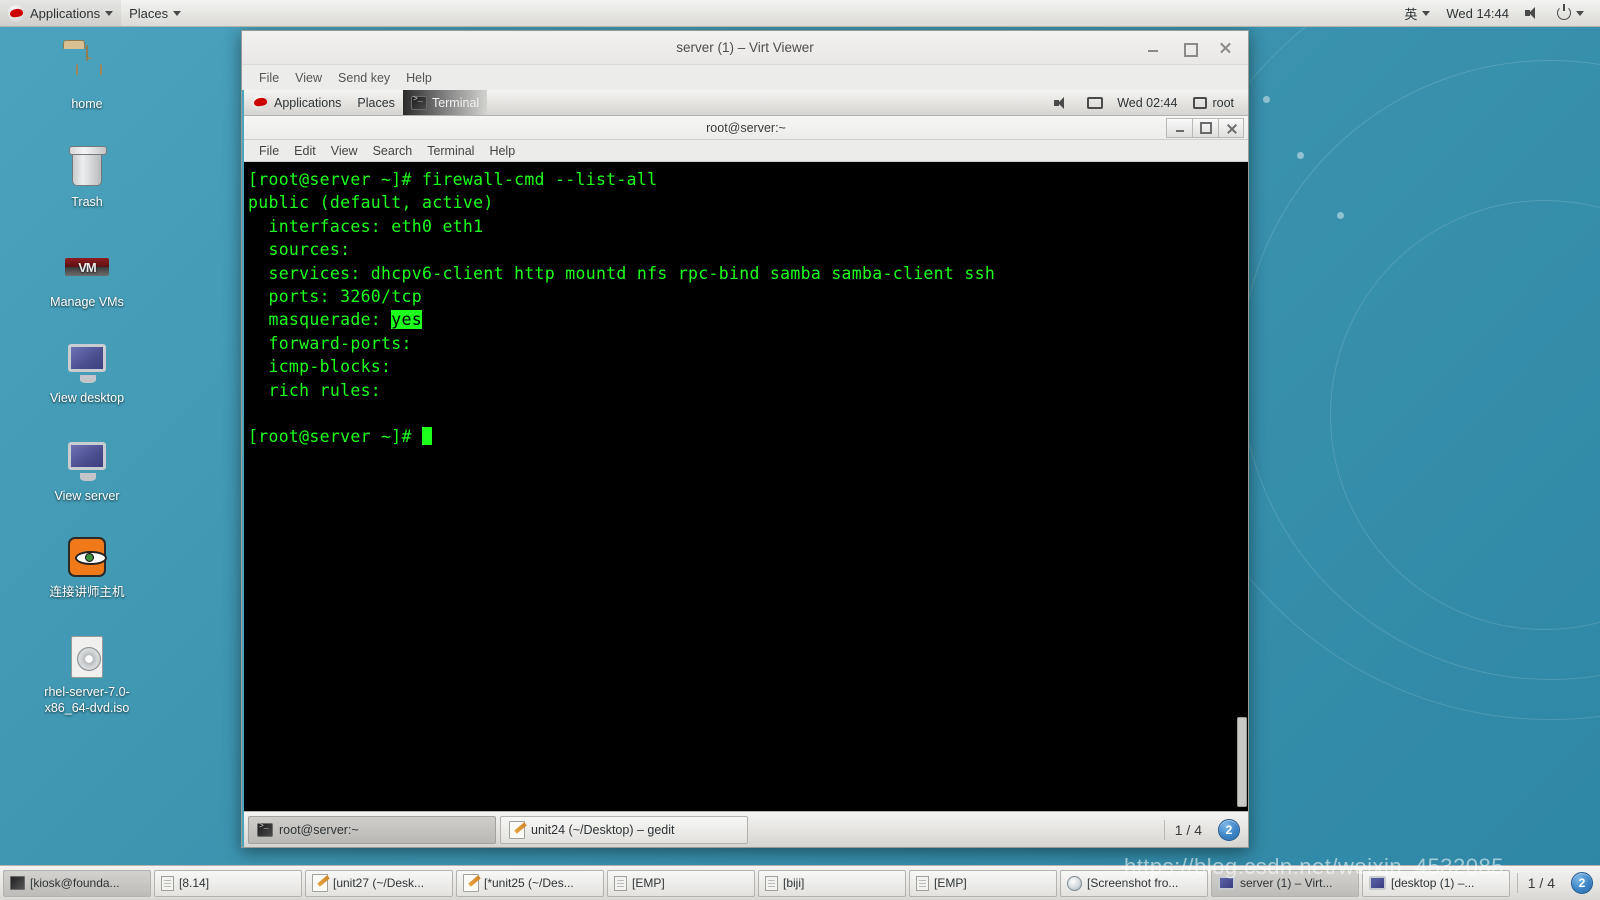  Describe the element at coordinates (1187, 829) in the screenshot. I see `guest-workspace-count: 1 / 4` at that location.